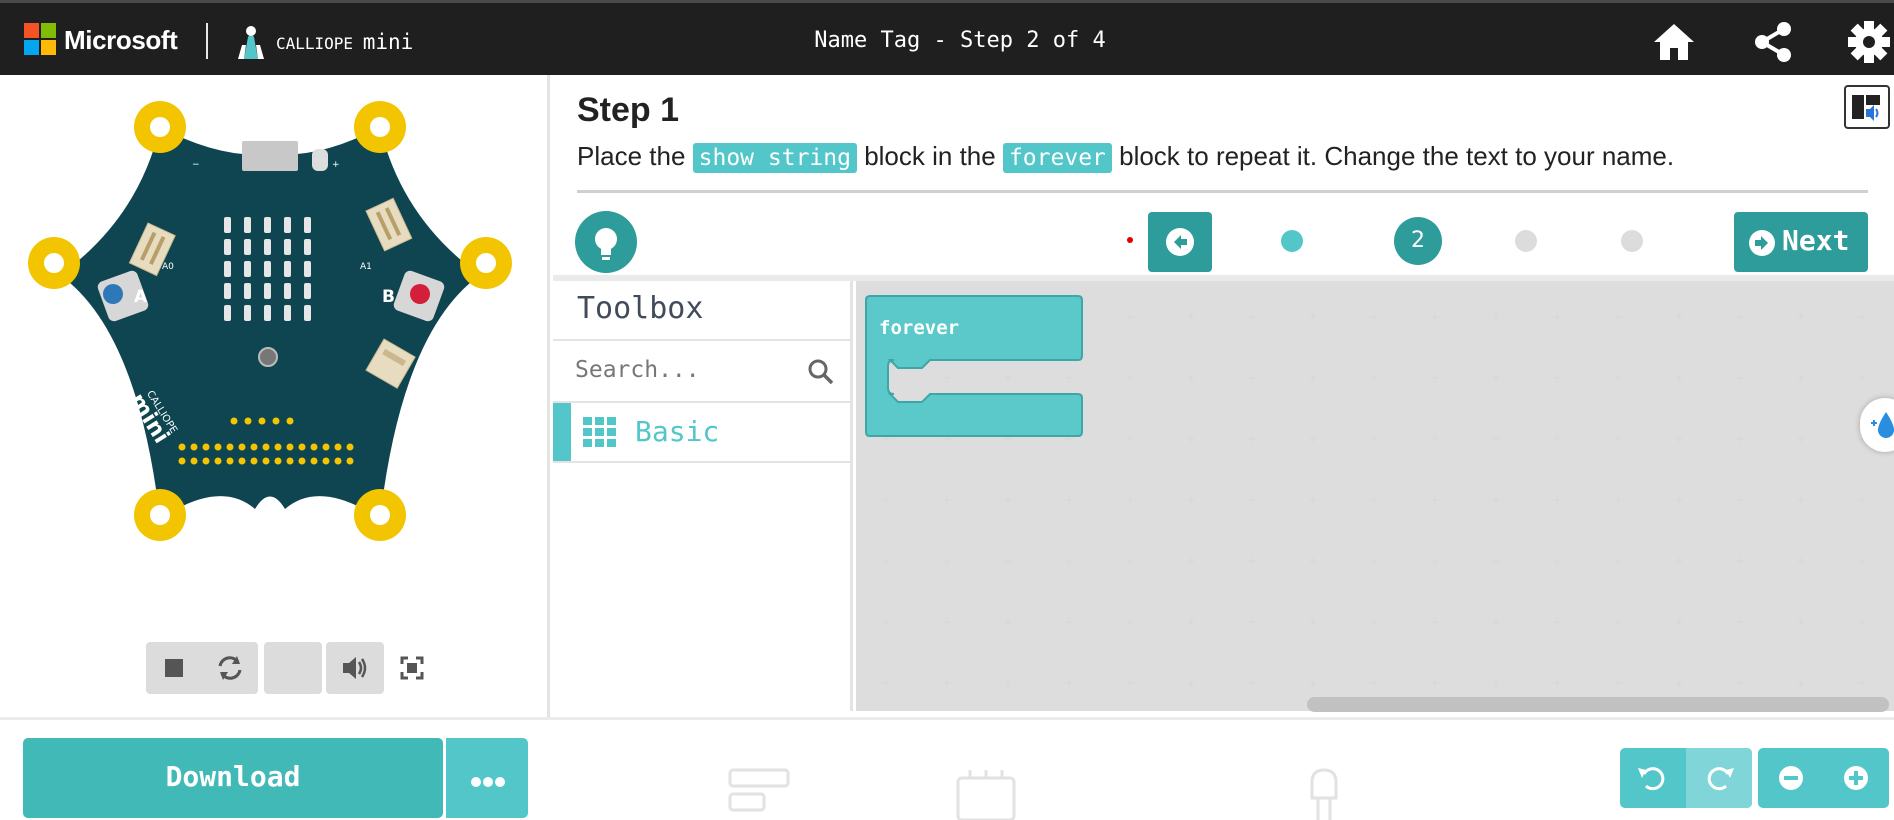 The height and width of the screenshot is (820, 1894). Describe the element at coordinates (457, 367) in the screenshot. I see `label-pin-3: 3` at that location.